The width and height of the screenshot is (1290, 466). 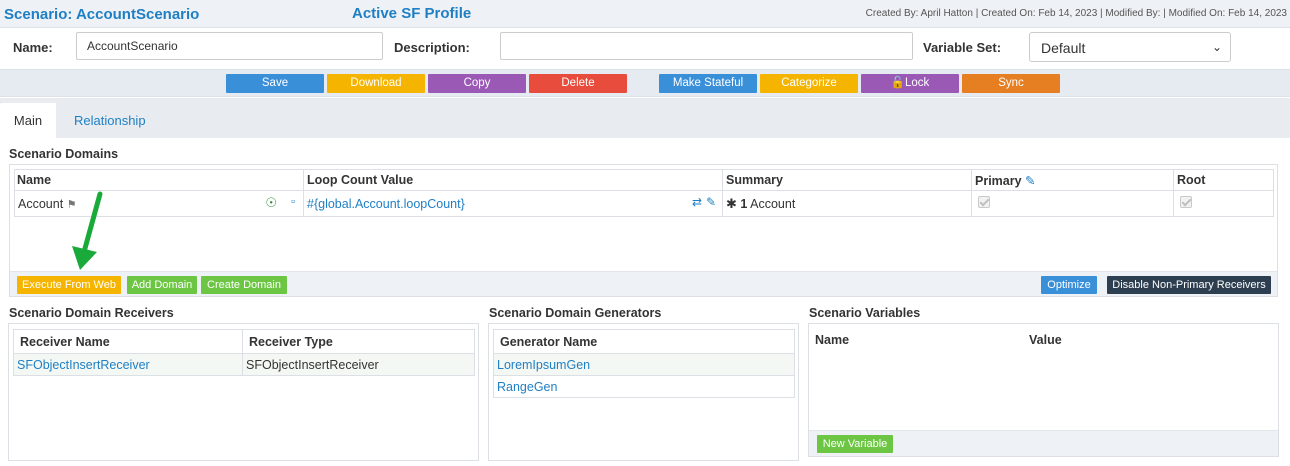 What do you see at coordinates (865, 313) in the screenshot?
I see `variables-title: Scenario Variables` at bounding box center [865, 313].